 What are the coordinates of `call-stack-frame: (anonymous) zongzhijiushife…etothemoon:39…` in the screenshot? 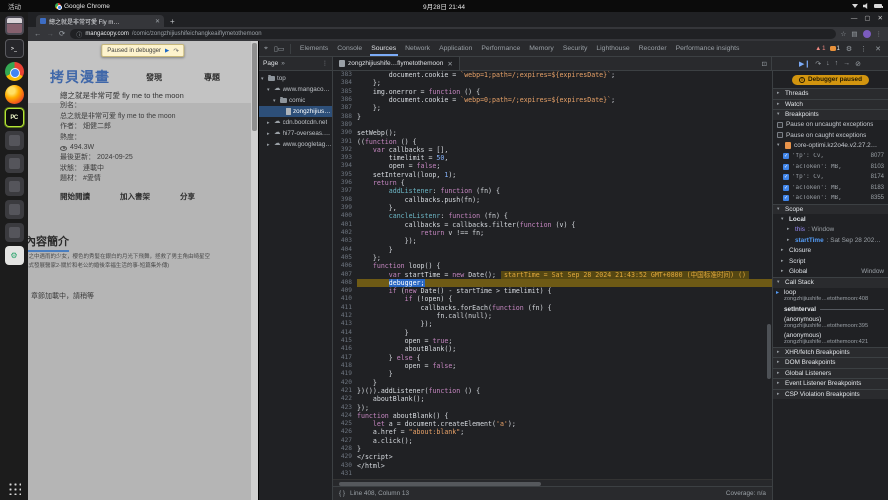 It's located at (830, 323).